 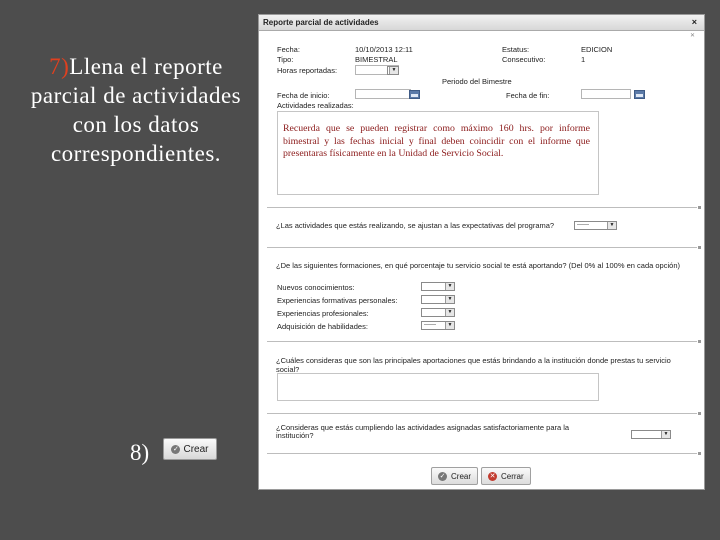 What do you see at coordinates (492, 476) in the screenshot?
I see `close-icon: ✕` at bounding box center [492, 476].